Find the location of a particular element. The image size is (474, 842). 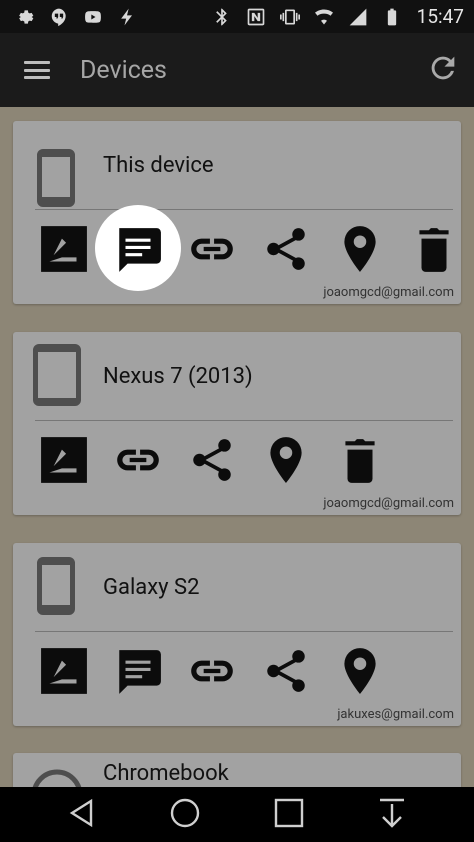

hangouts-icon is located at coordinates (59, 17).